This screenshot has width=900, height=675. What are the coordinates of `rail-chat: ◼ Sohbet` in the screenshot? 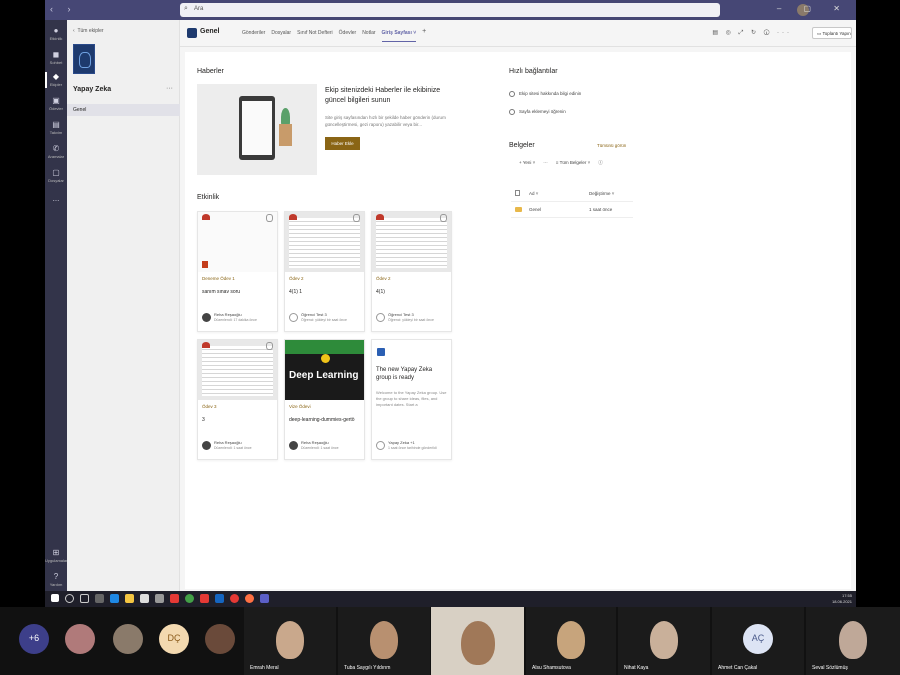 It's located at (56, 57).